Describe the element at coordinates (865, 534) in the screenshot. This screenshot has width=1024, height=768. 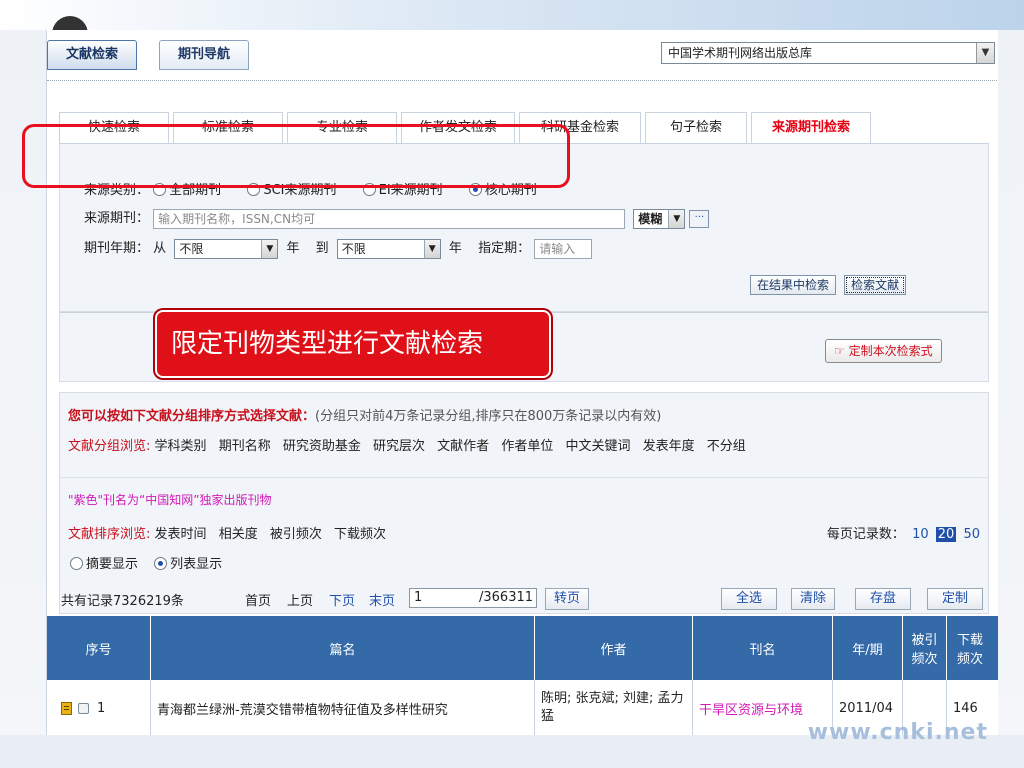
I see `per-page-label: 每页记录数：` at that location.